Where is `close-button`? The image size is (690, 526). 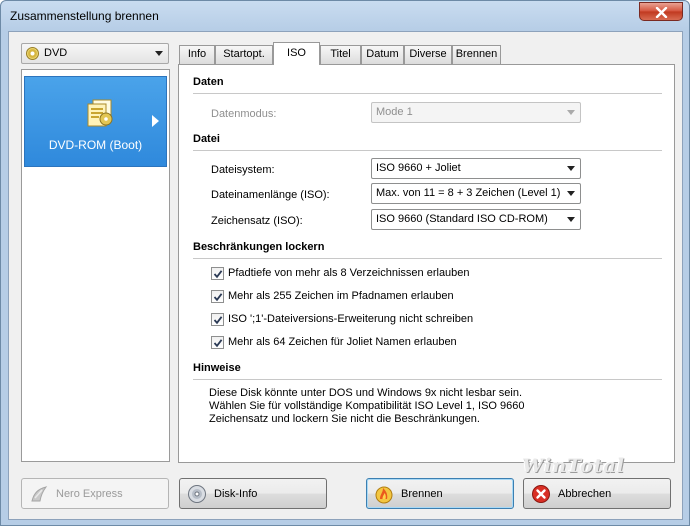
close-button is located at coordinates (661, 11).